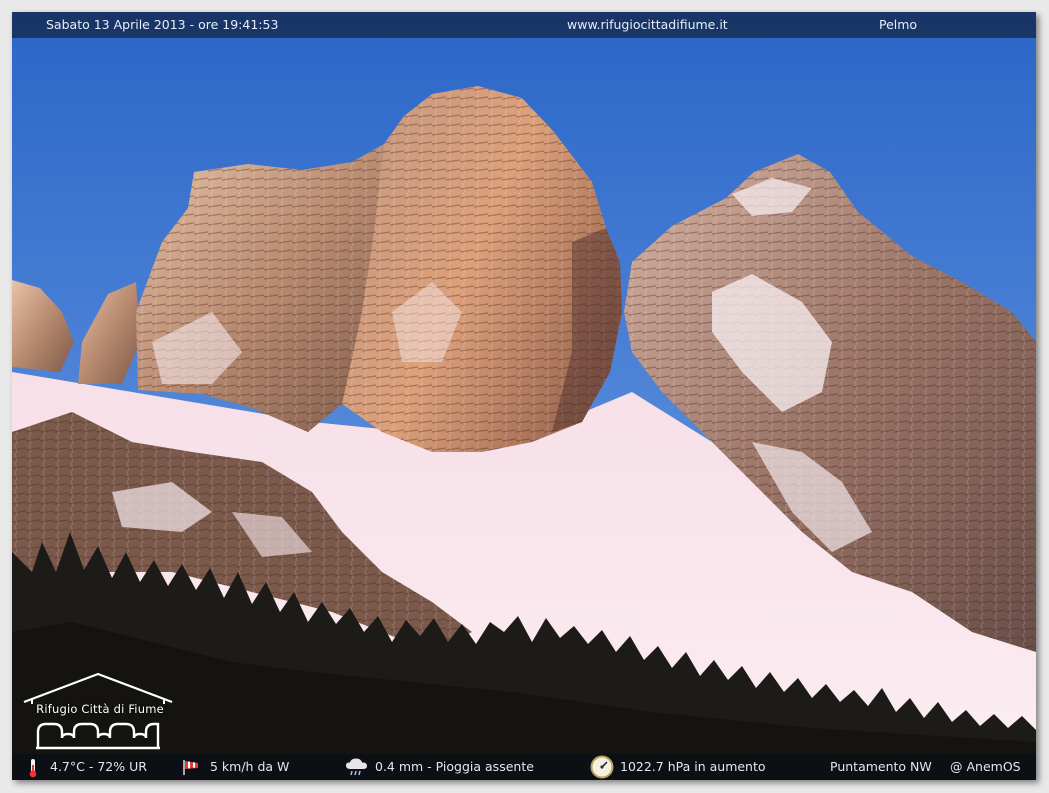 The image size is (1049, 793). Describe the element at coordinates (881, 766) in the screenshot. I see `pointing-label: Puntamento NW` at that location.